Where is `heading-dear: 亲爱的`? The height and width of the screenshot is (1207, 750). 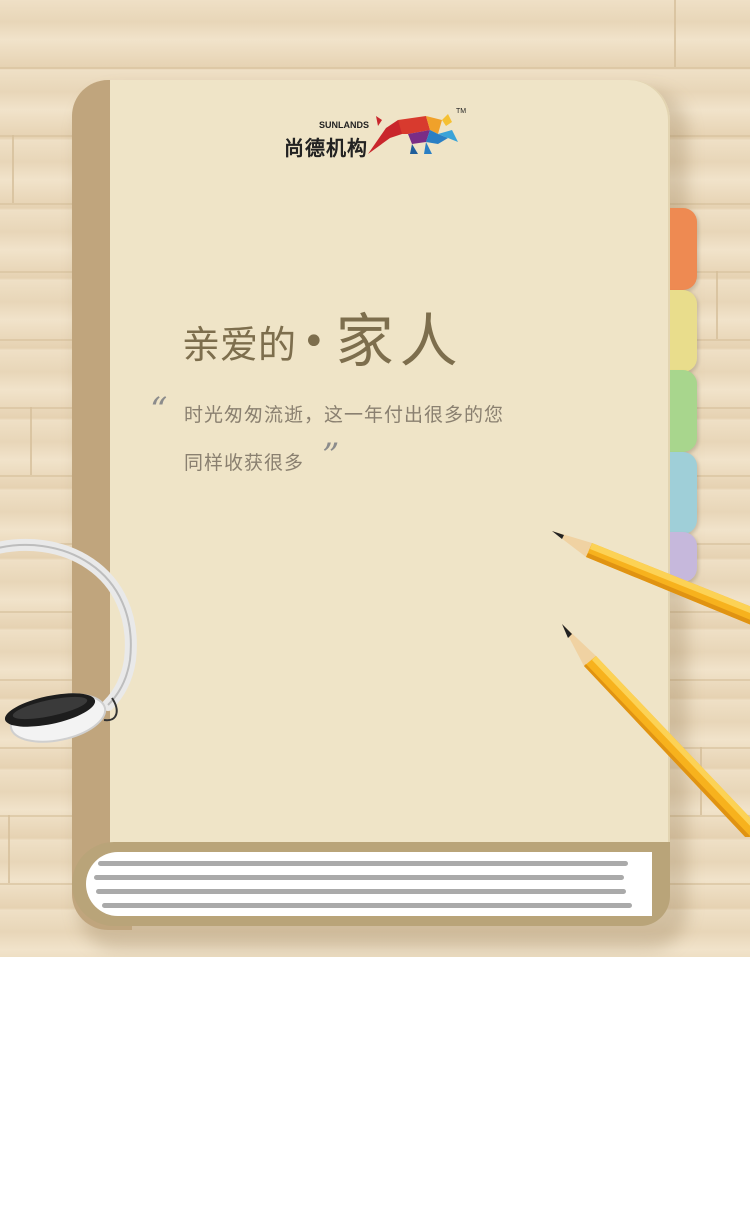
heading-dear: 亲爱的 is located at coordinates (239, 345).